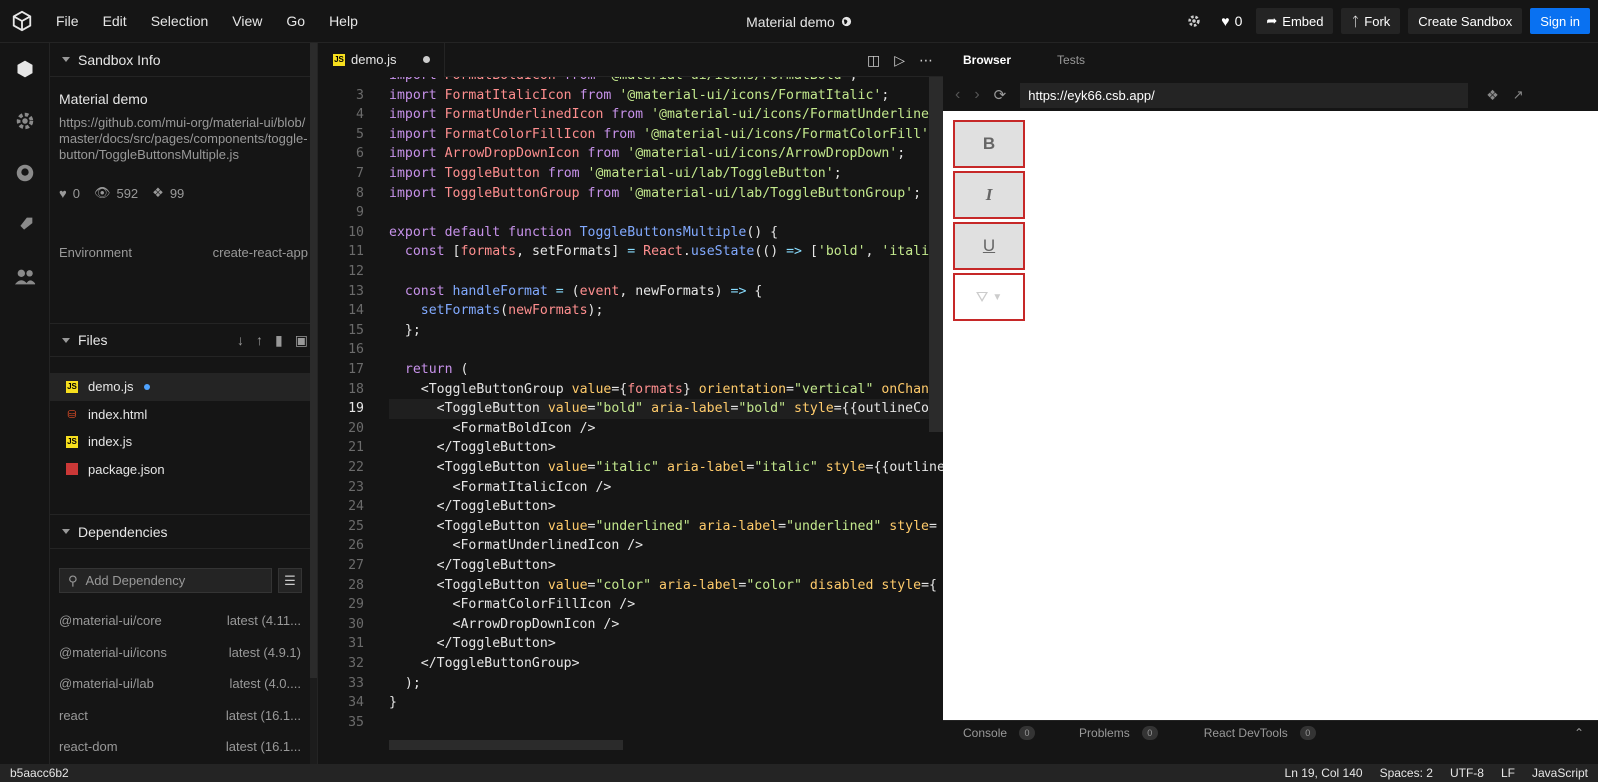  I want to click on menu-file: File, so click(67, 21).